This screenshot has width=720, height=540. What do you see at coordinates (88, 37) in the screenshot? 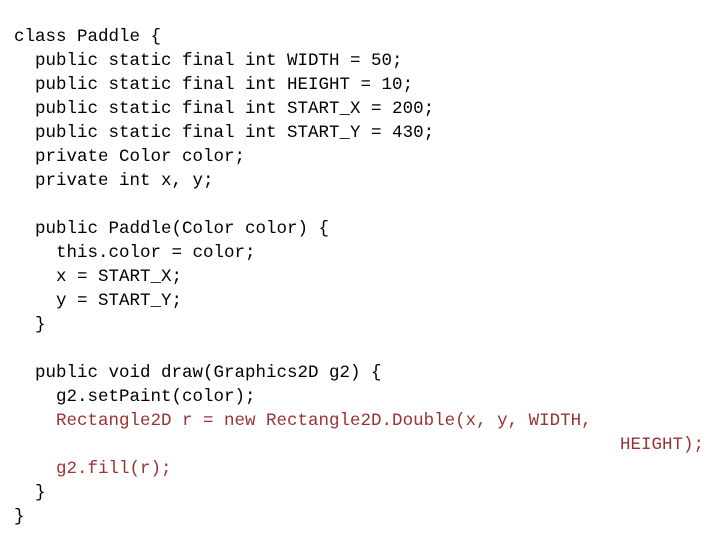
I see `code-line: class Paddle {` at bounding box center [88, 37].